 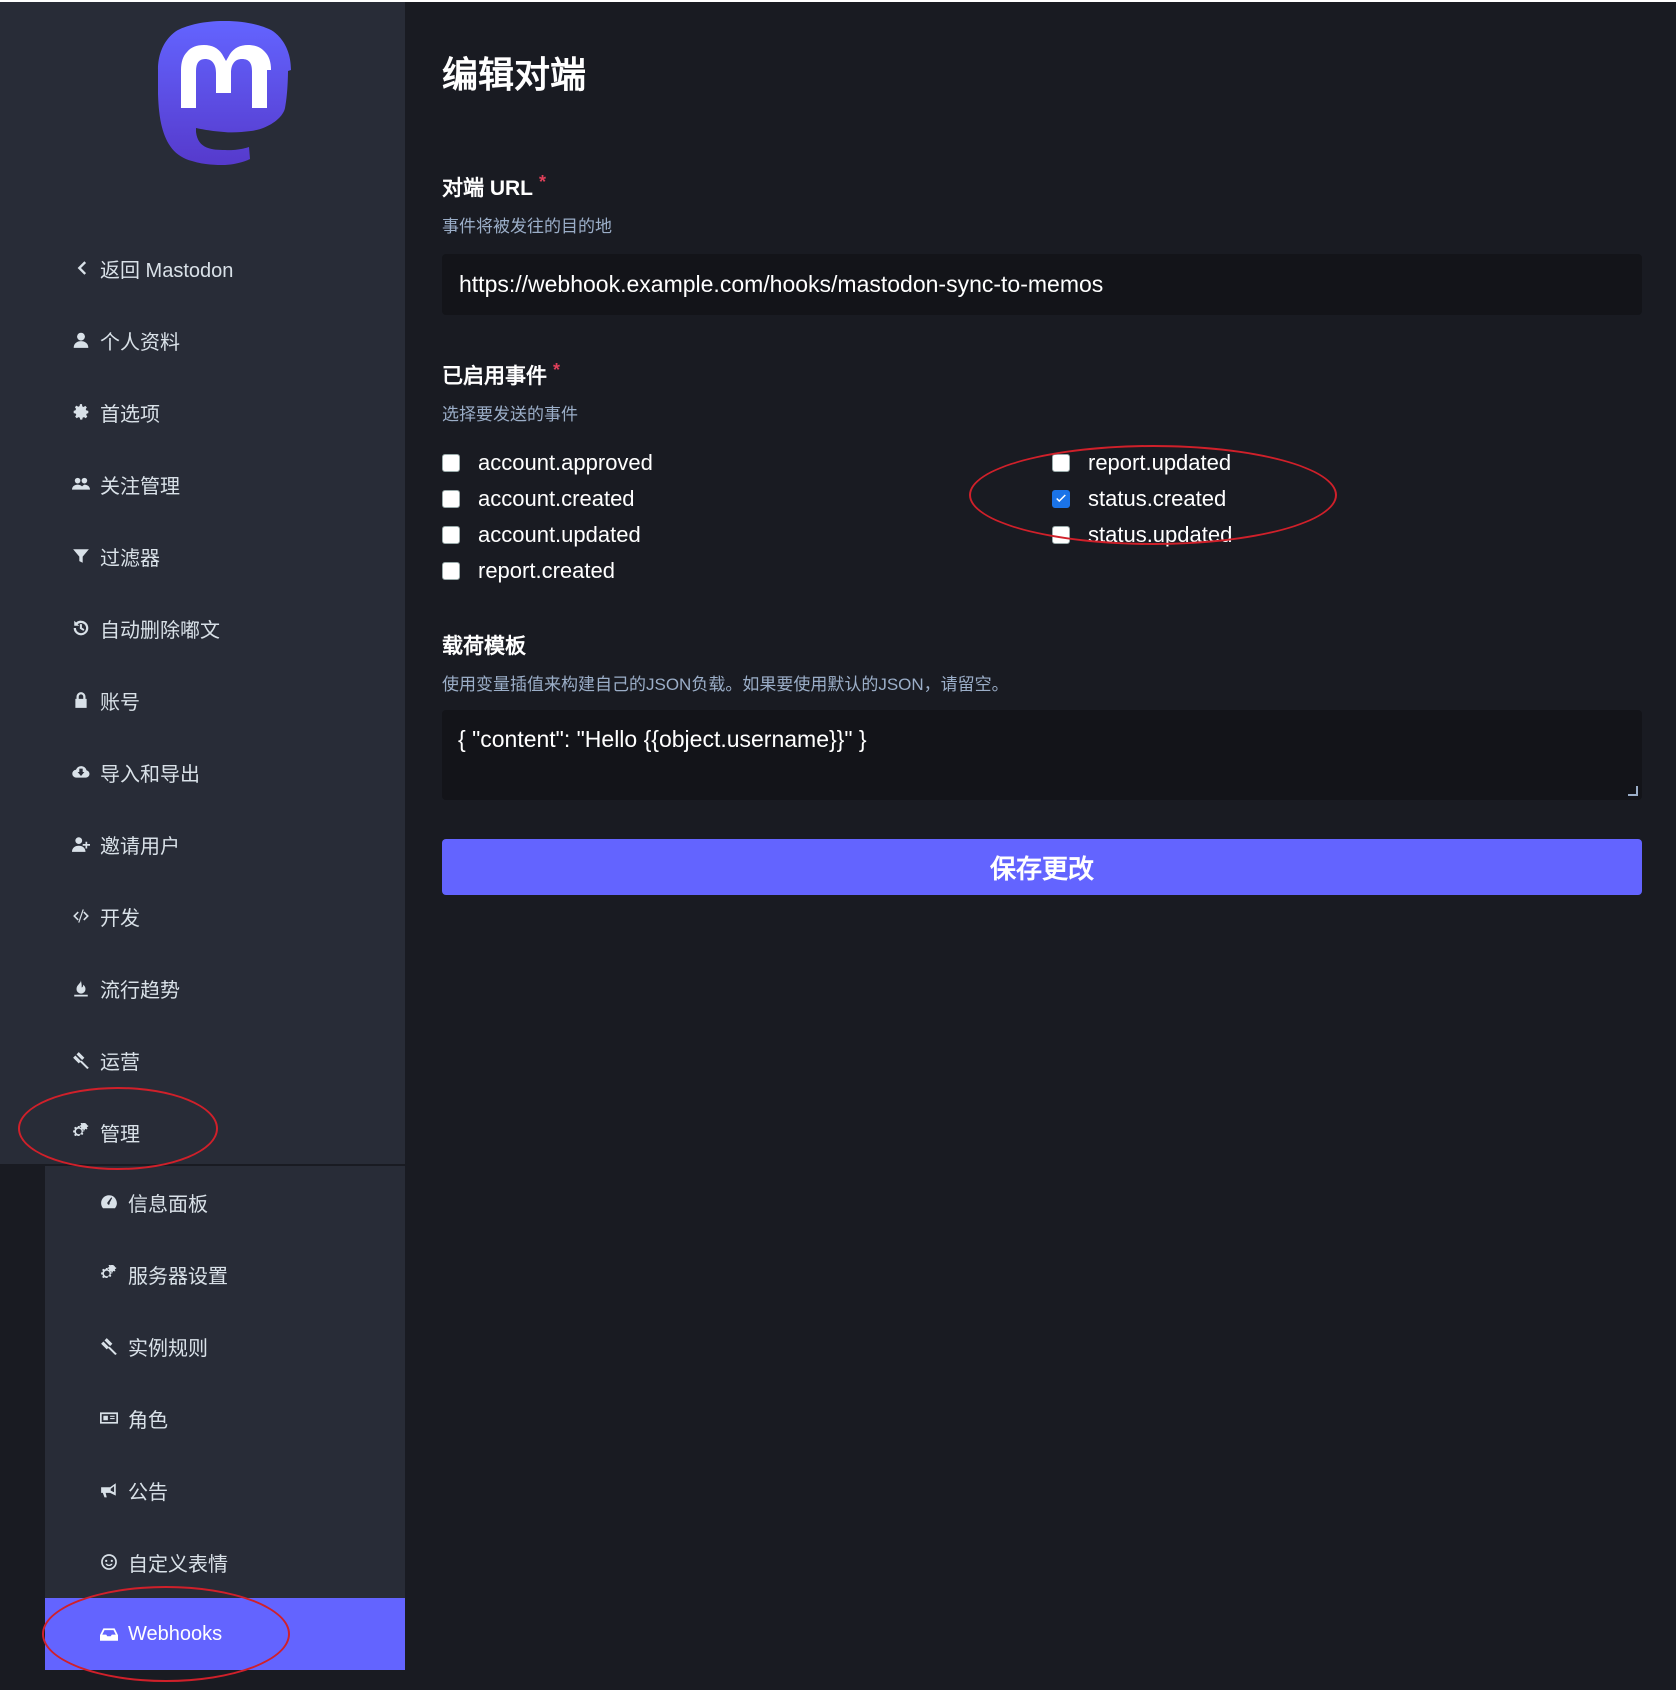 What do you see at coordinates (202, 484) in the screenshot?
I see `sidebar-item-relationships: 关注管理` at bounding box center [202, 484].